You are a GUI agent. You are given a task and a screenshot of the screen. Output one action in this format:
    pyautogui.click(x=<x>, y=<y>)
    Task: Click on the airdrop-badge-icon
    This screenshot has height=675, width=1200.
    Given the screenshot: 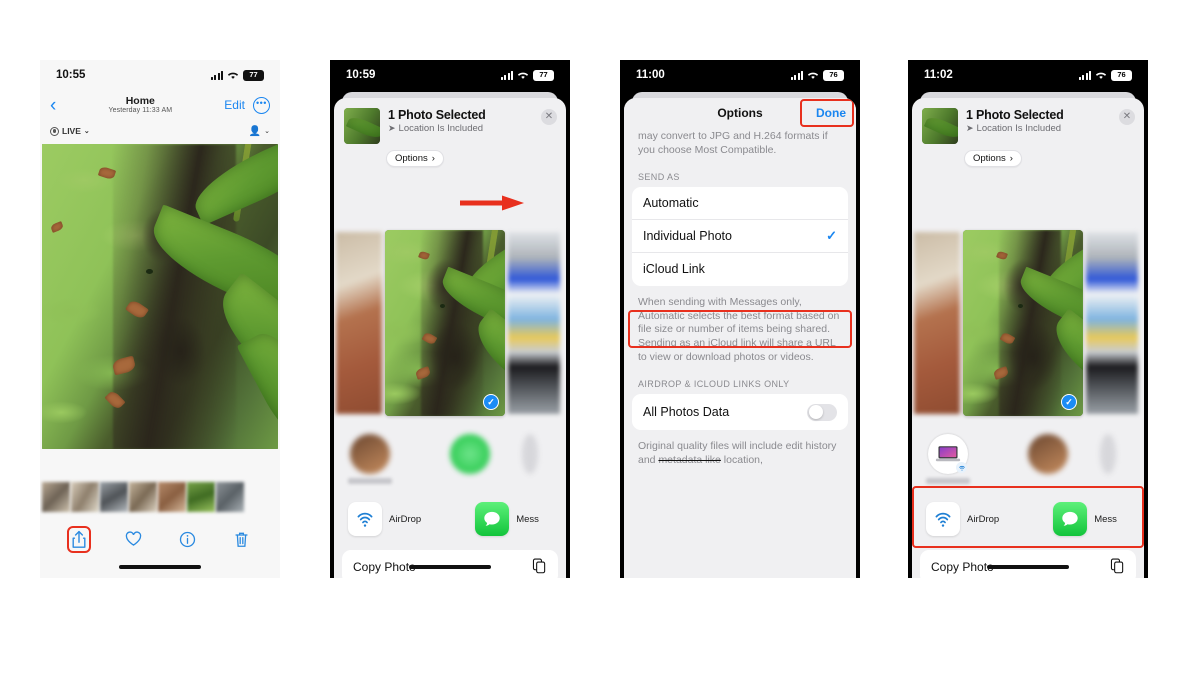 What is the action you would take?
    pyautogui.click(x=961, y=467)
    